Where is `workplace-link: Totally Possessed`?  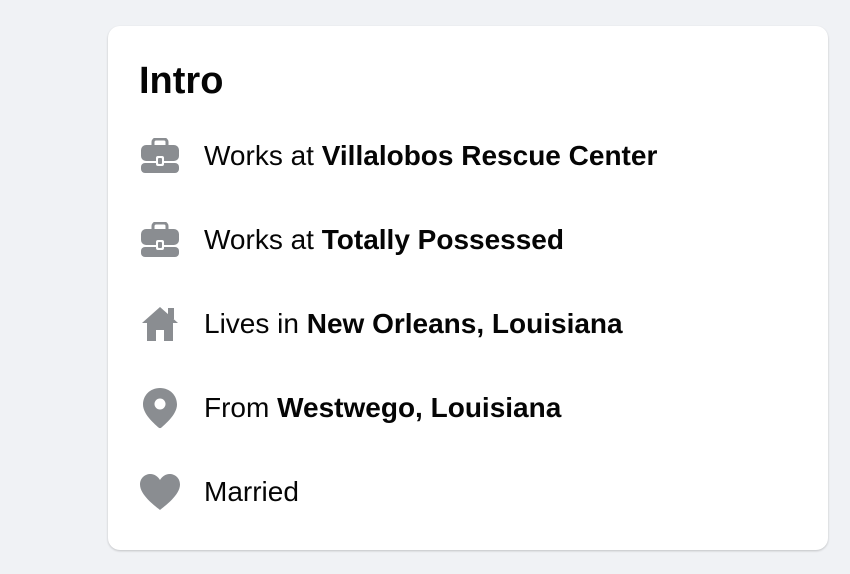
workplace-link: Totally Possessed is located at coordinates (443, 239).